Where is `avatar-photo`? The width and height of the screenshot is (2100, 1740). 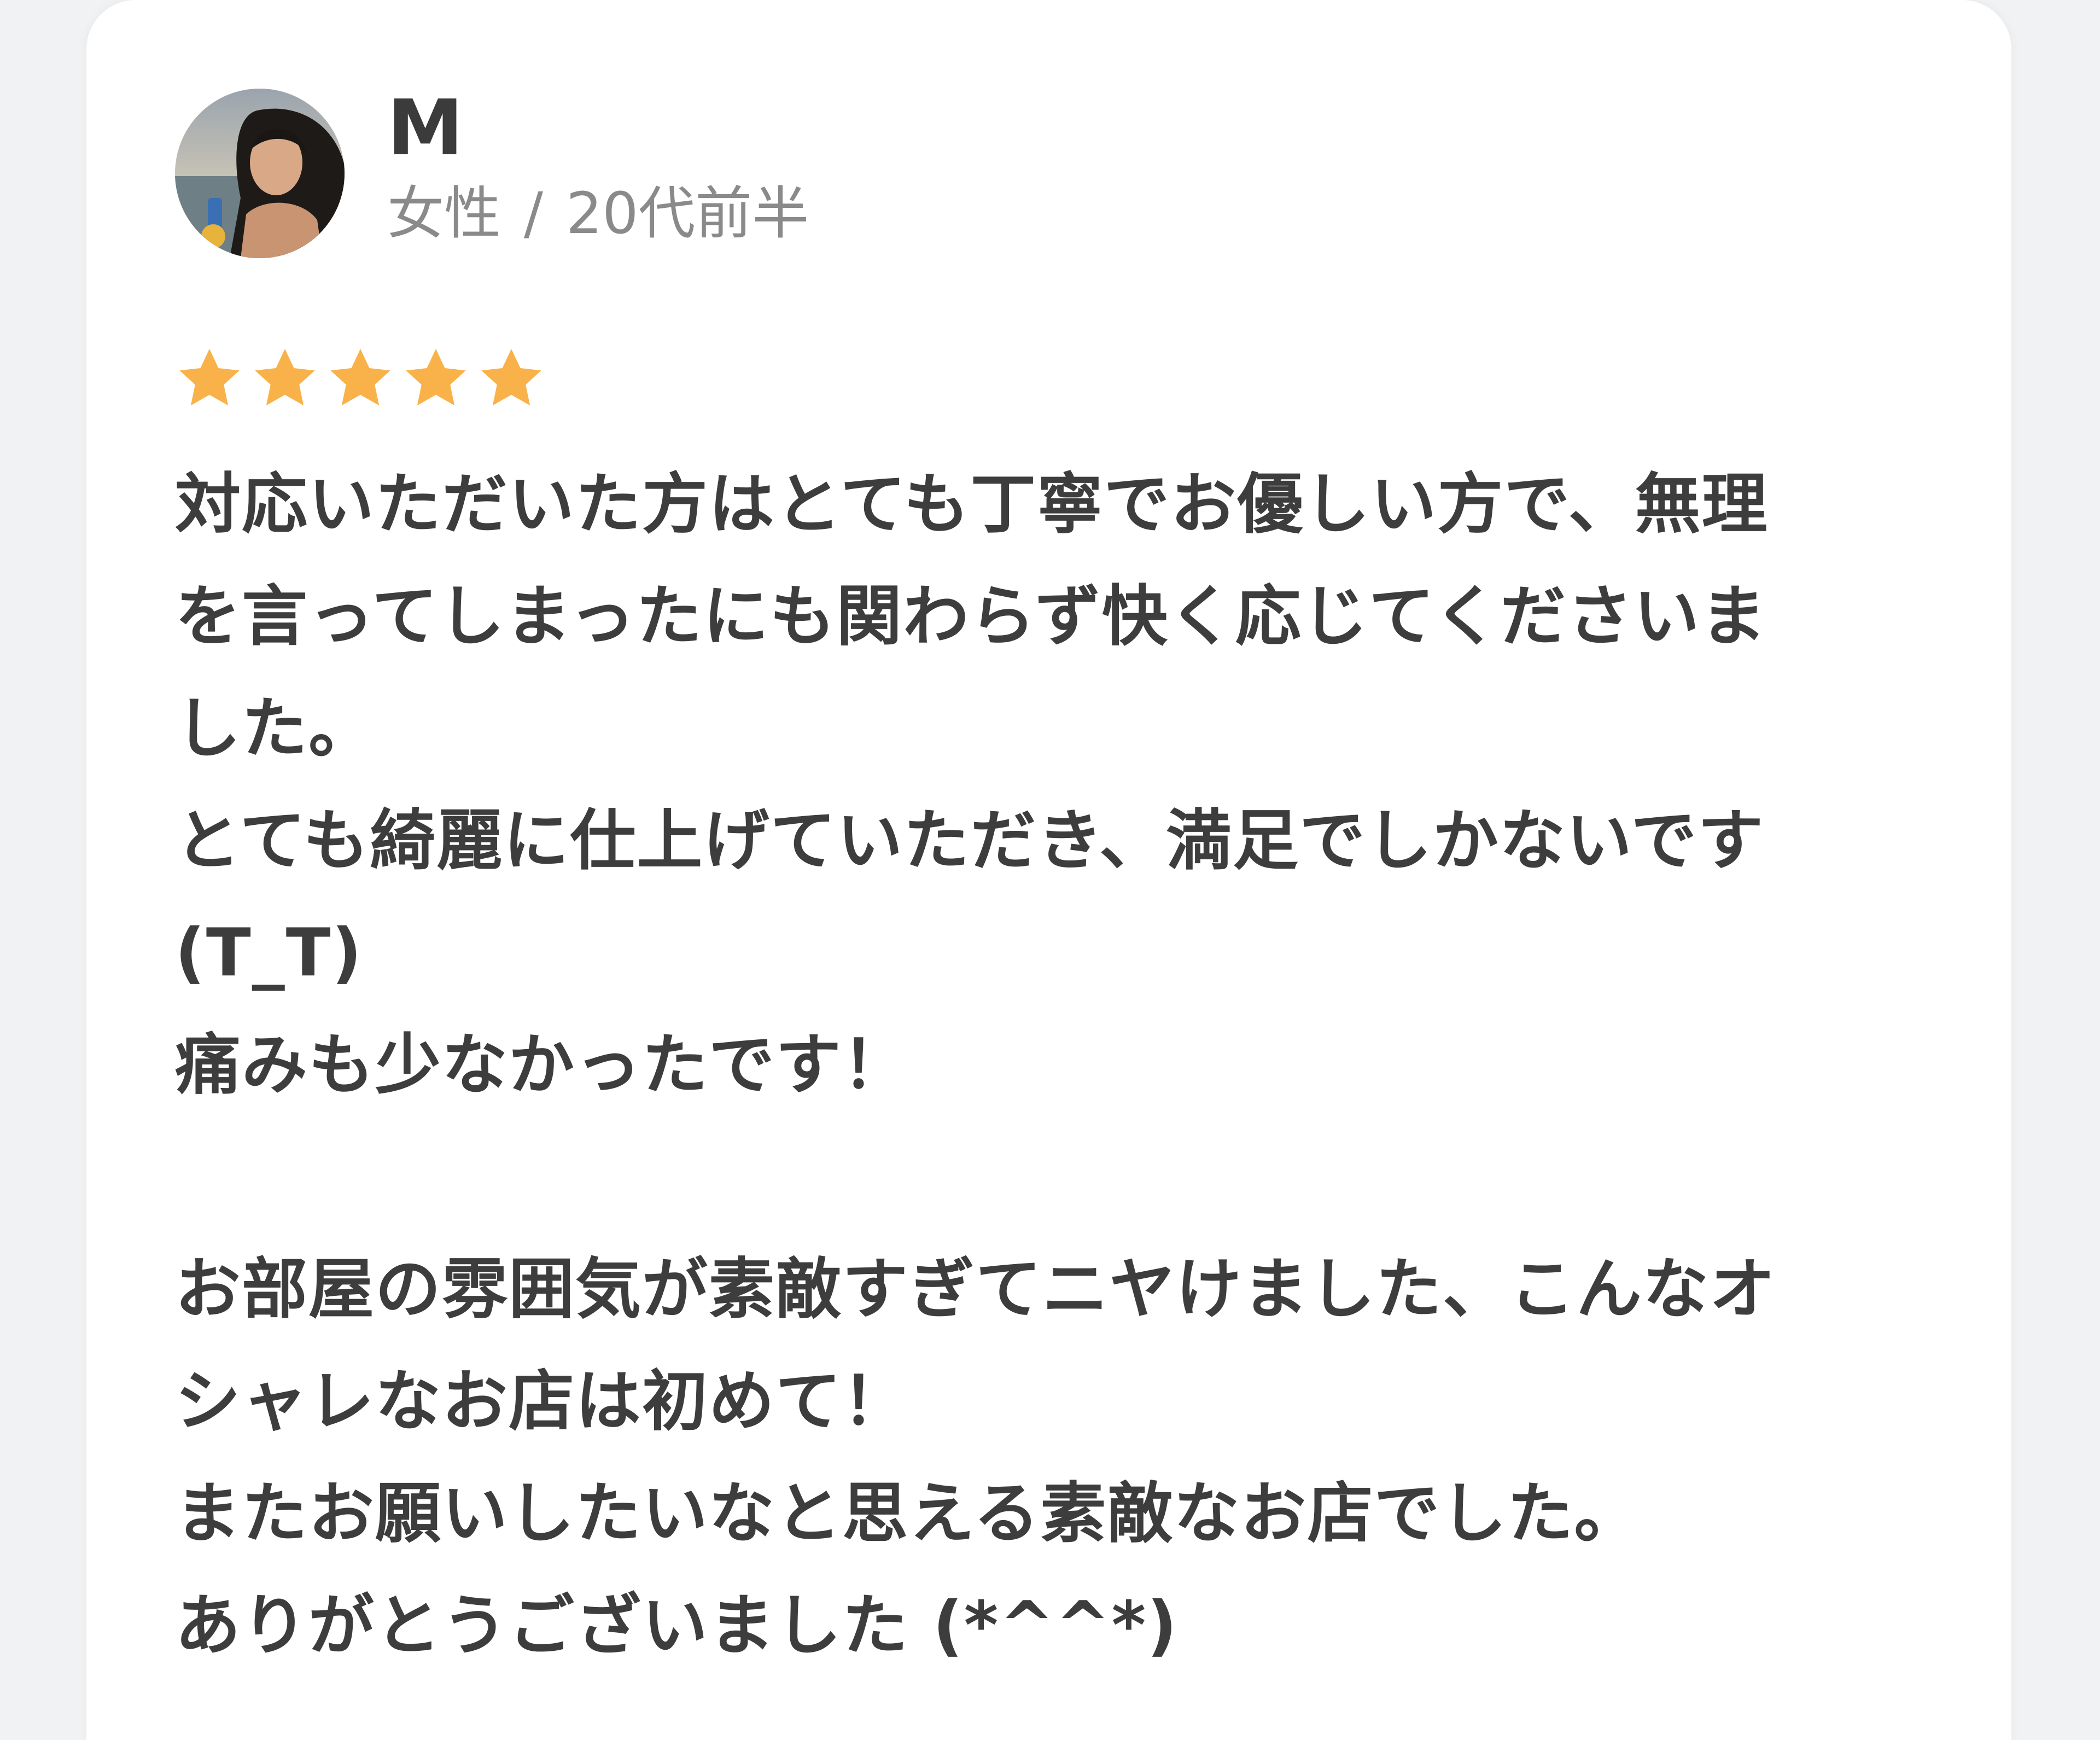
avatar-photo is located at coordinates (260, 173).